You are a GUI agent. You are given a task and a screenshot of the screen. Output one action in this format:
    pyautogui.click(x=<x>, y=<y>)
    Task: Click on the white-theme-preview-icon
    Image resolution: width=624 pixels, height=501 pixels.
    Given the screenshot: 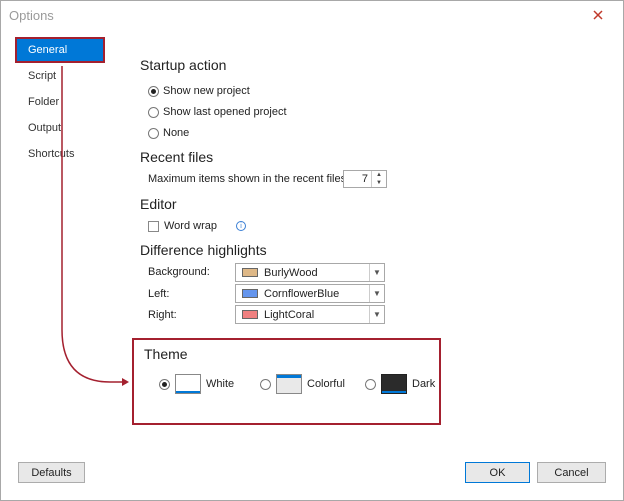 What is the action you would take?
    pyautogui.click(x=188, y=384)
    